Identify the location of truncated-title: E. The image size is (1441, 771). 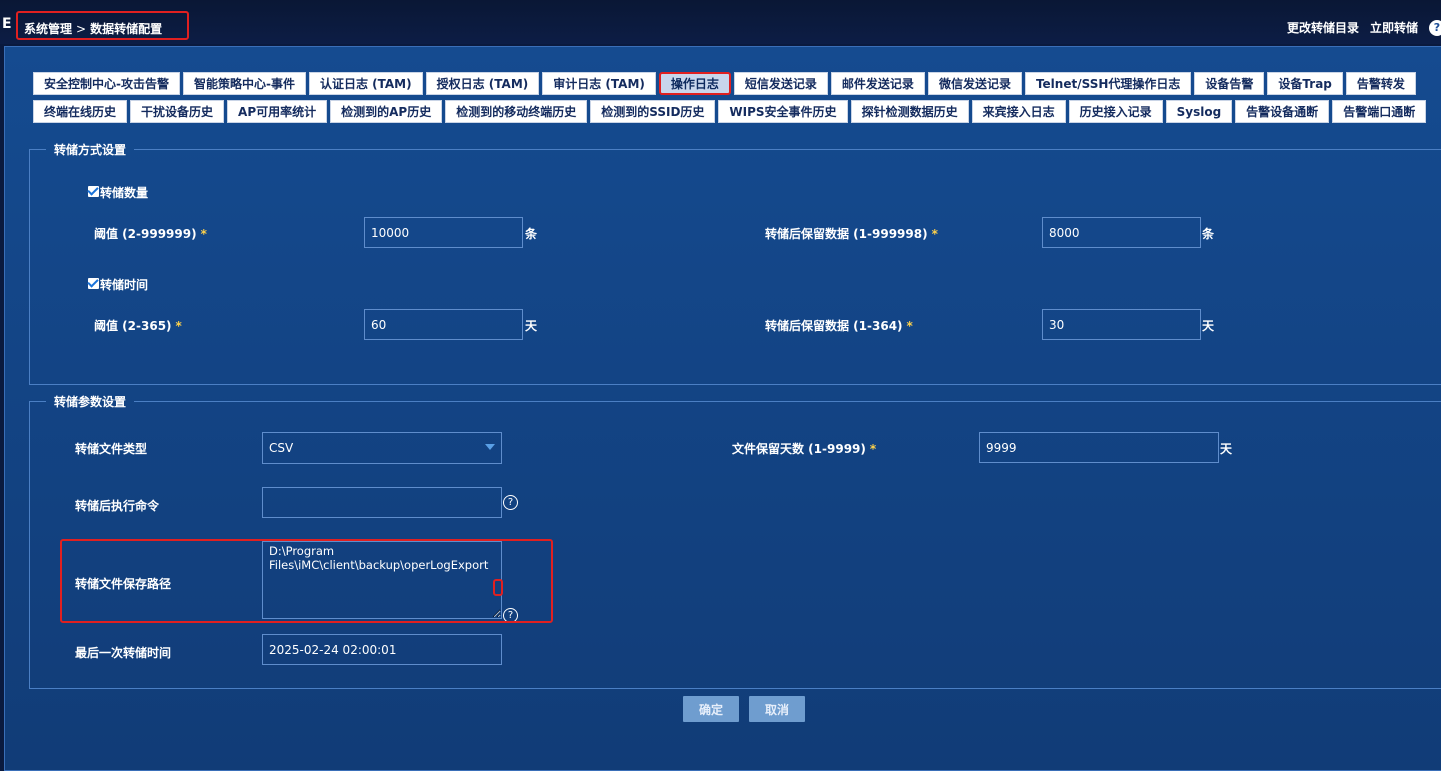
(7, 24).